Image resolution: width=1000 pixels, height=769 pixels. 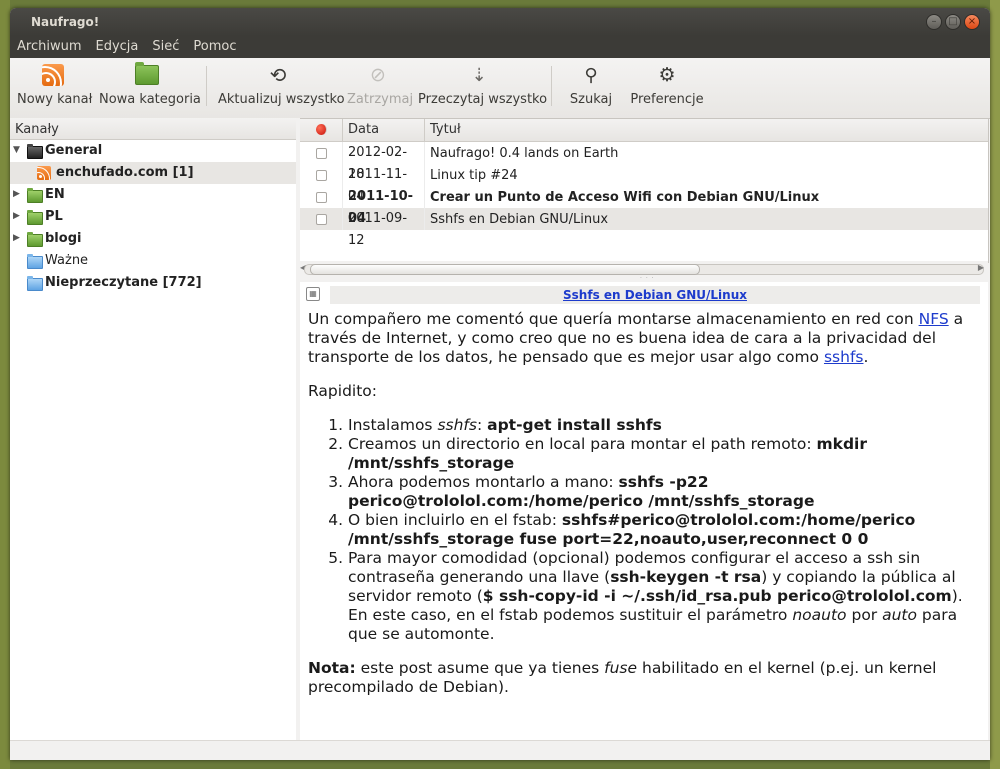 What do you see at coordinates (16, 150) in the screenshot?
I see `expanded-arrow-icon: ▼` at bounding box center [16, 150].